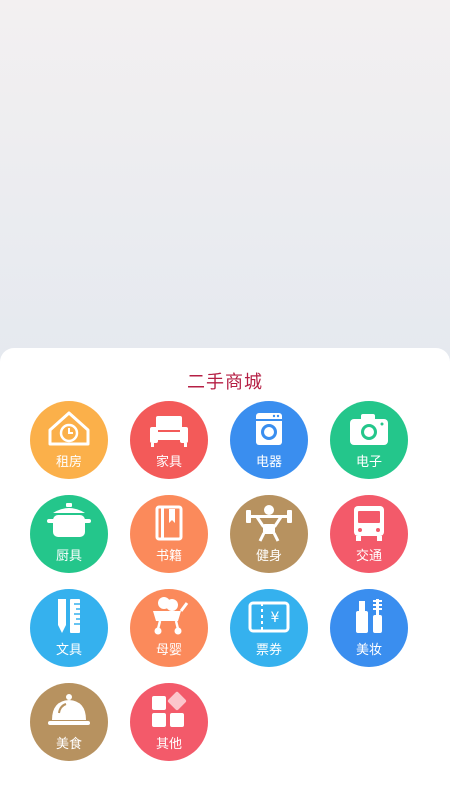  I want to click on category-muying: 母婴, so click(169, 628).